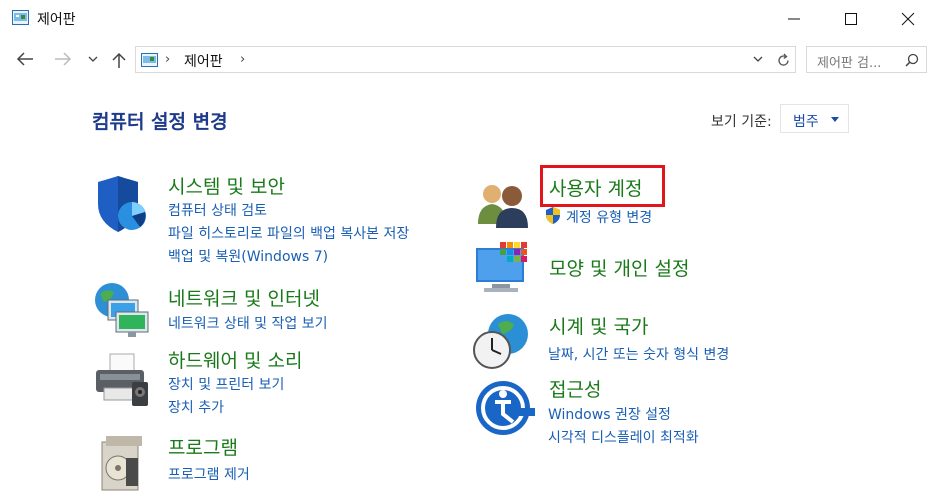 The width and height of the screenshot is (941, 498). Describe the element at coordinates (160, 122) in the screenshot. I see `page-title: 컴퓨터 설정 변경` at that location.